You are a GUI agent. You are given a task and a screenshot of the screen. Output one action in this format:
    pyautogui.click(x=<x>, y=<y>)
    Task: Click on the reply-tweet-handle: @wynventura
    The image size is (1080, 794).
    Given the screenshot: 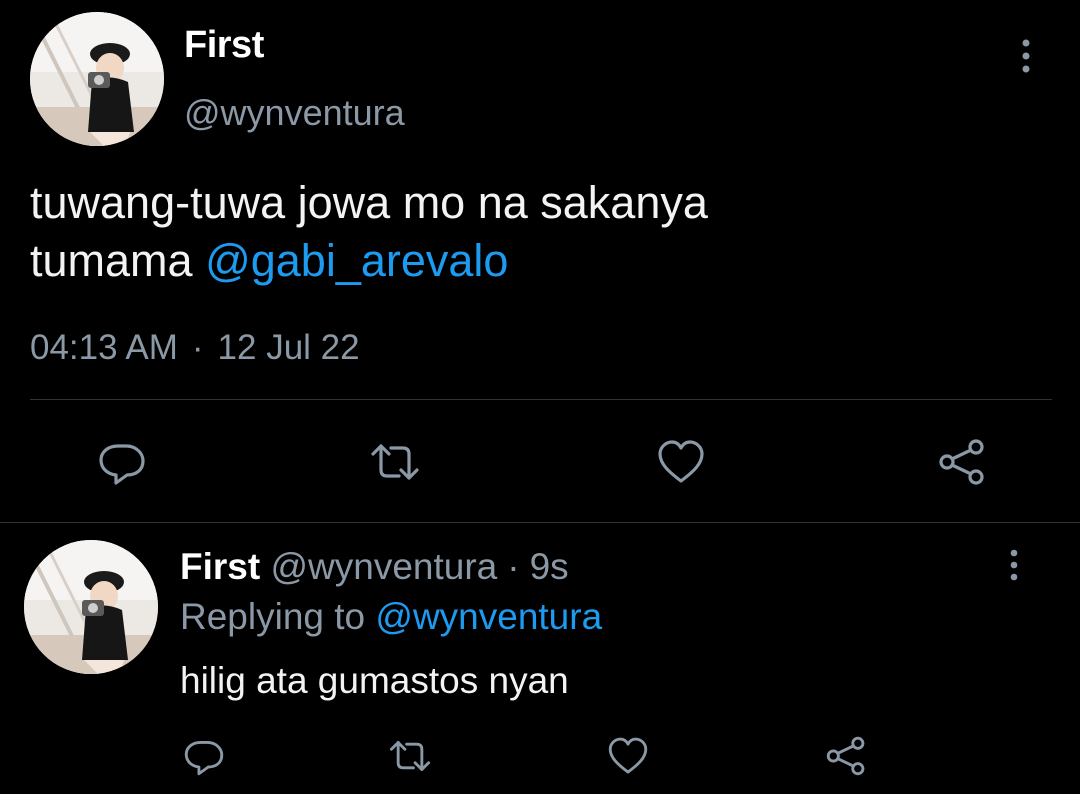 What is the action you would take?
    pyautogui.click(x=383, y=566)
    